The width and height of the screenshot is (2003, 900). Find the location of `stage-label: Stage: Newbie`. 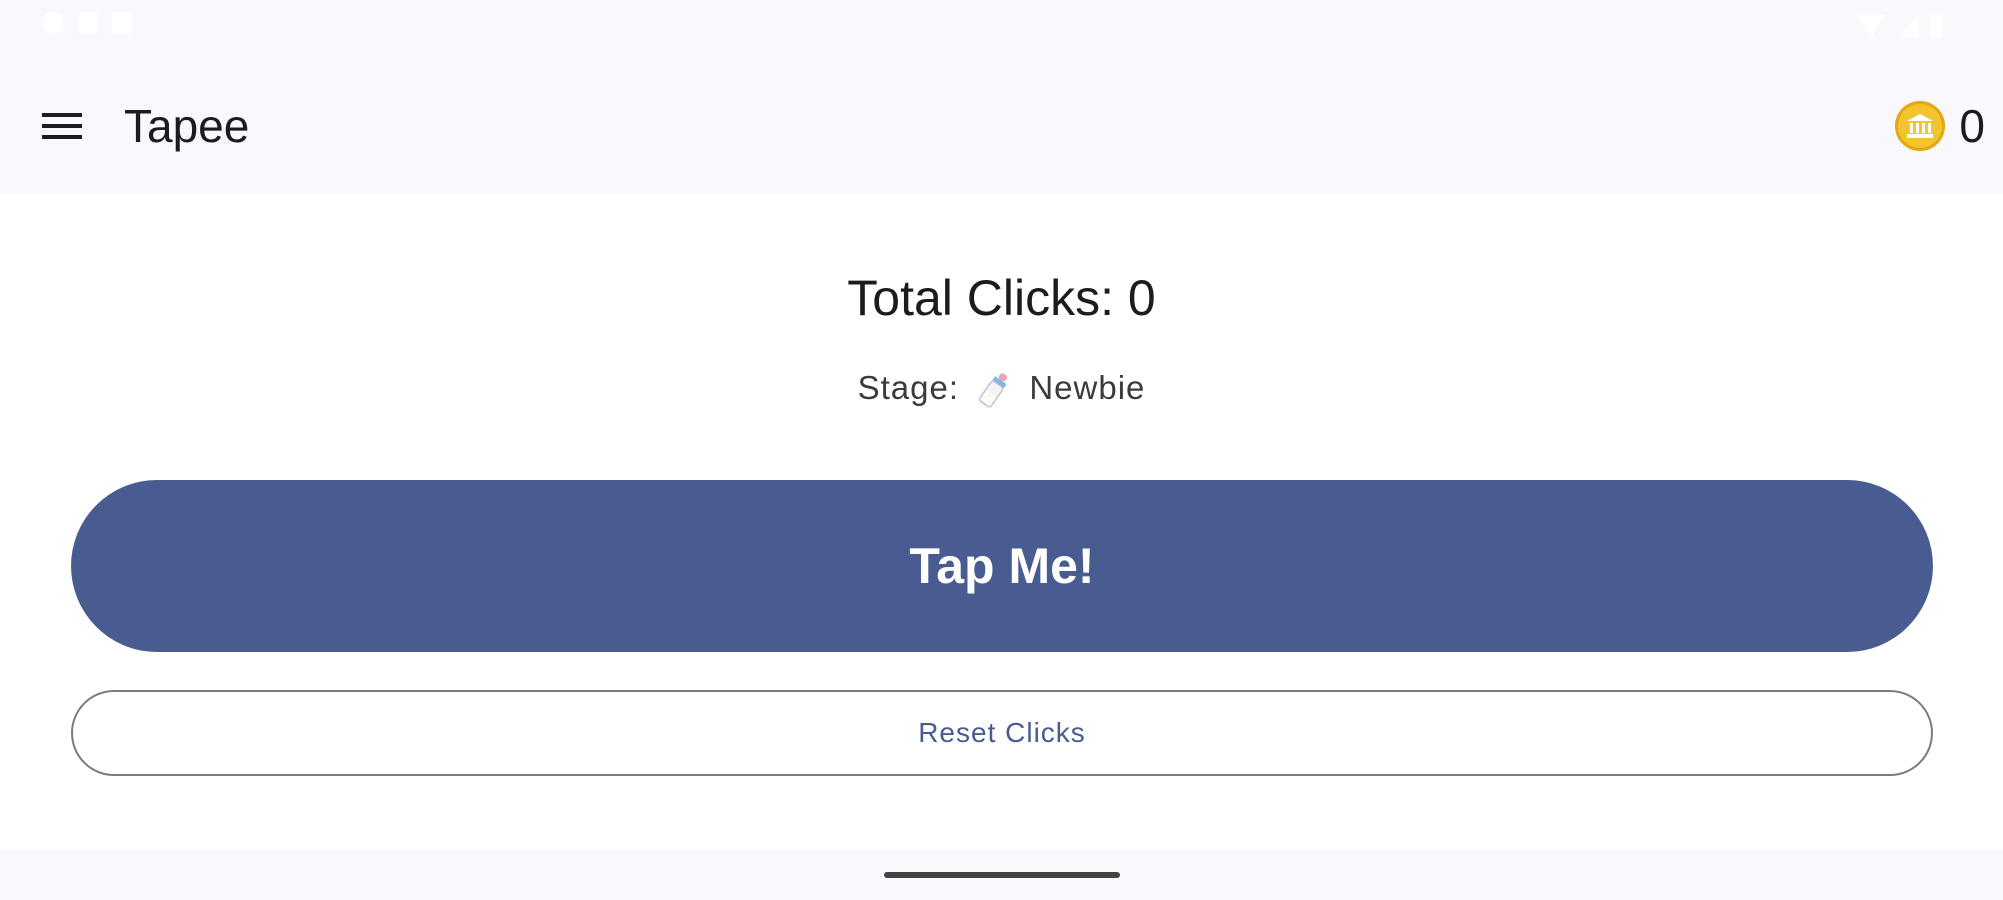

stage-label: Stage: Newbie is located at coordinates (1001, 390).